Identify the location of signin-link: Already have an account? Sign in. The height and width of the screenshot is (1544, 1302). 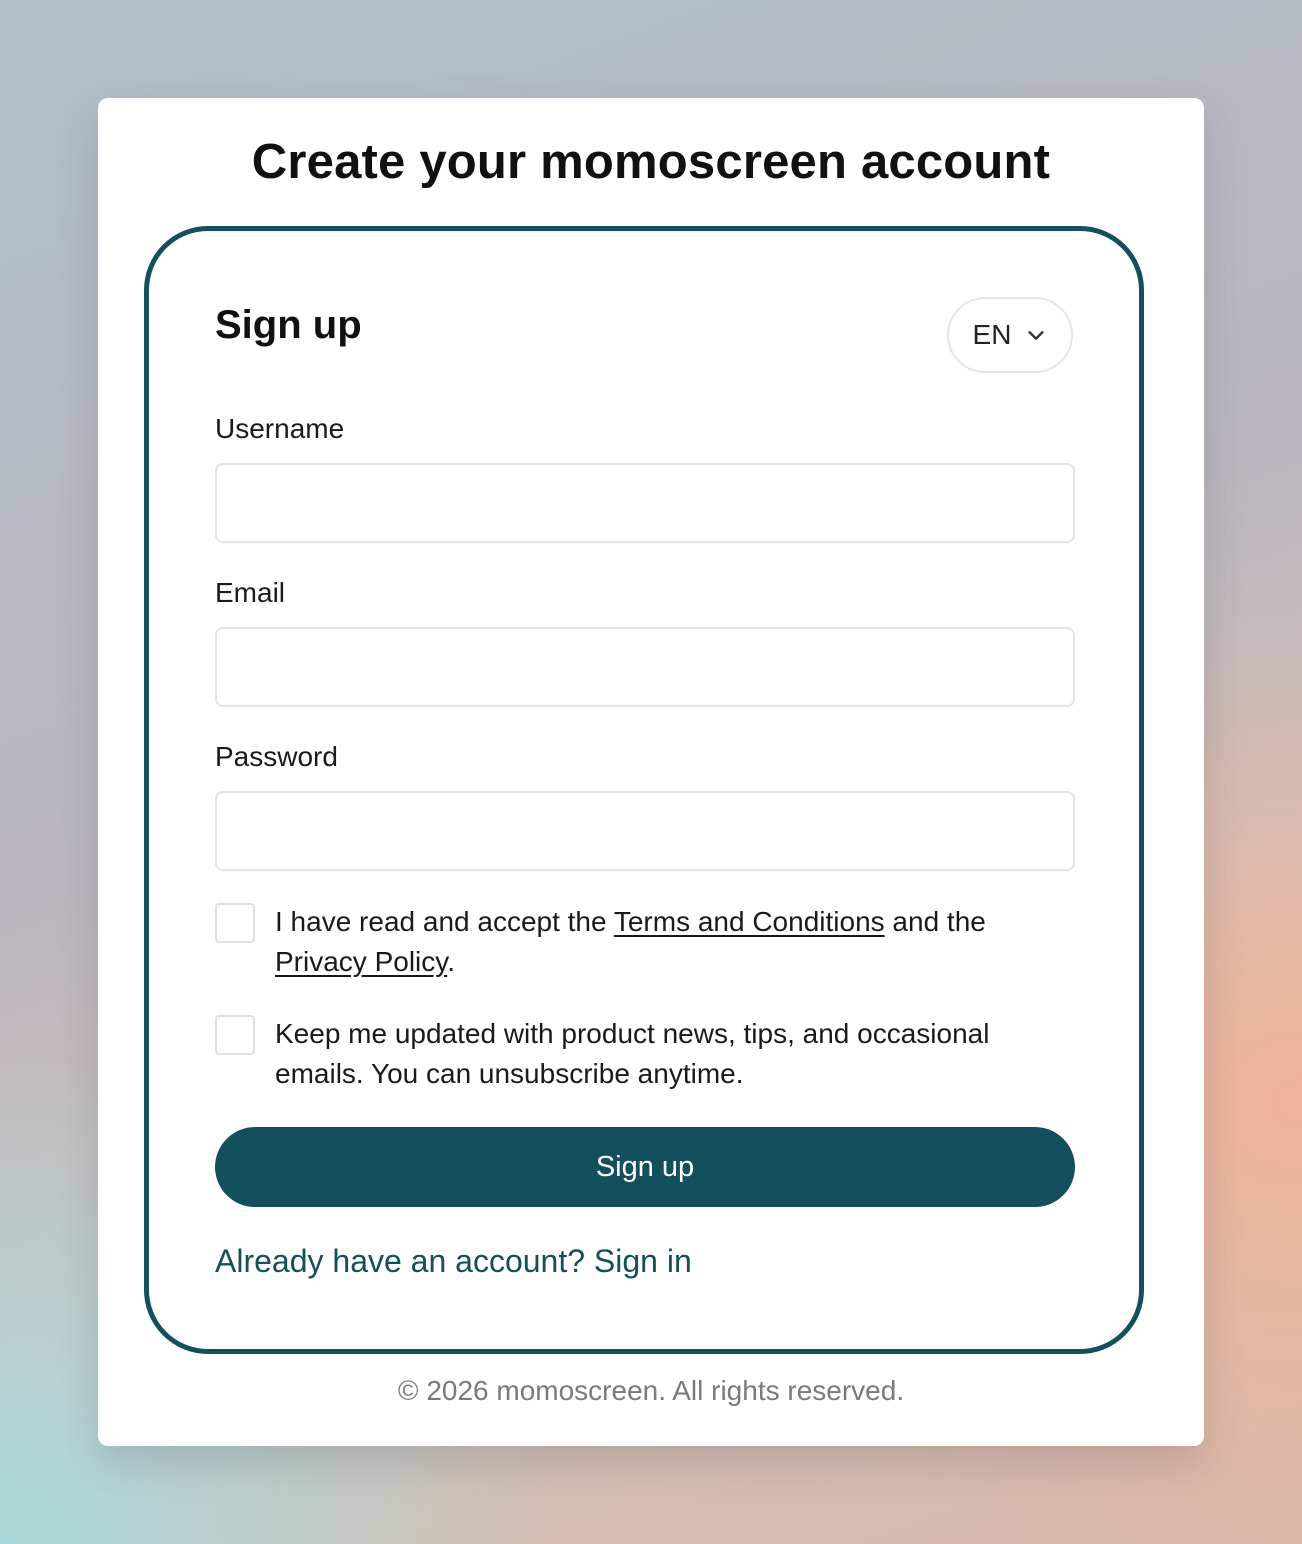
(453, 1261).